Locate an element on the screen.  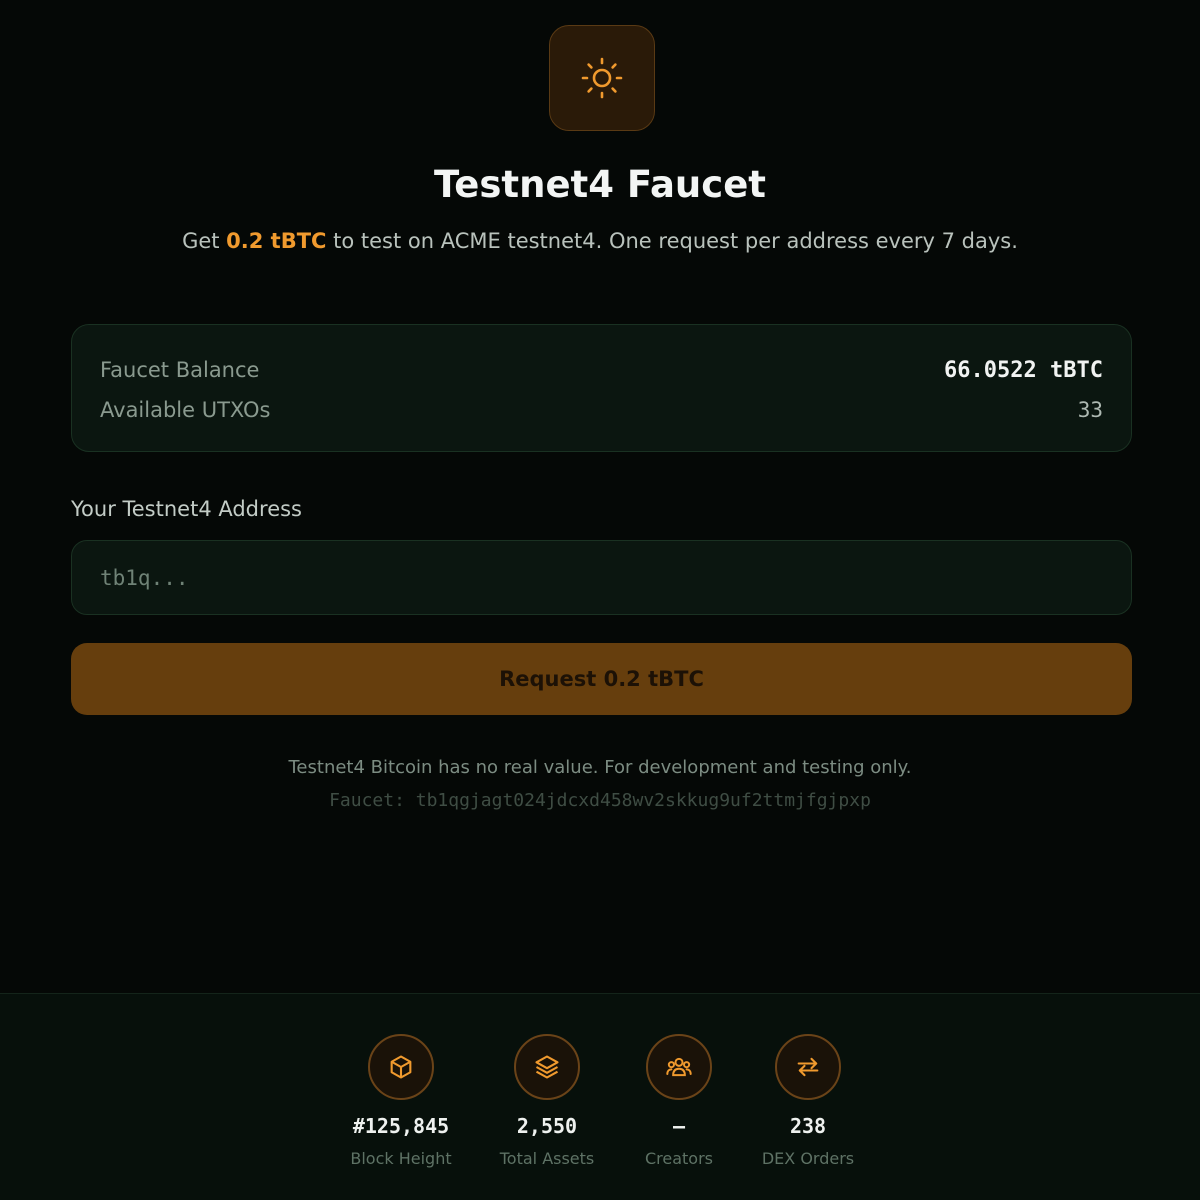
stat-label: Creators is located at coordinates (679, 1158).